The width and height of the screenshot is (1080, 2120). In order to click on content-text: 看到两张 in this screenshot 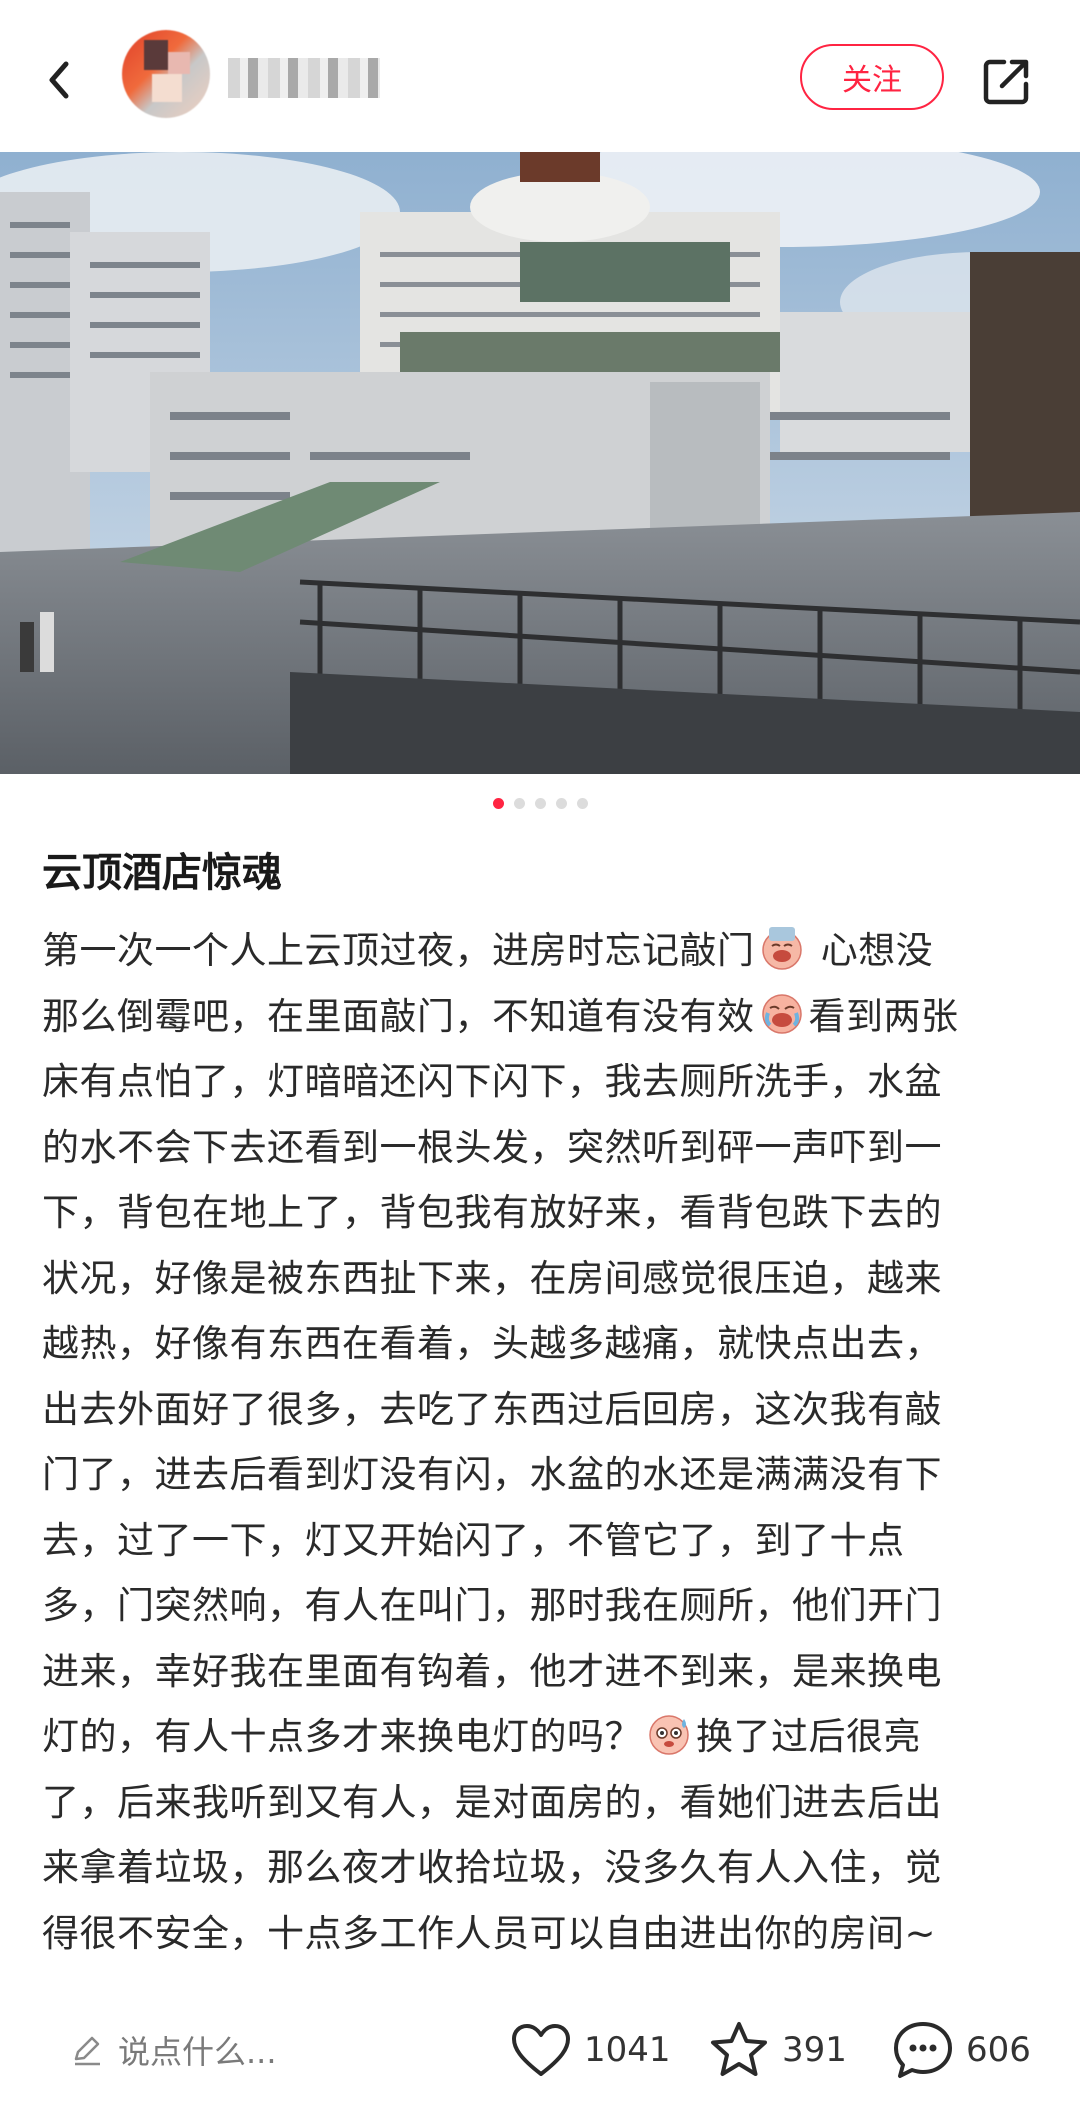, I will do `click(883, 1016)`.